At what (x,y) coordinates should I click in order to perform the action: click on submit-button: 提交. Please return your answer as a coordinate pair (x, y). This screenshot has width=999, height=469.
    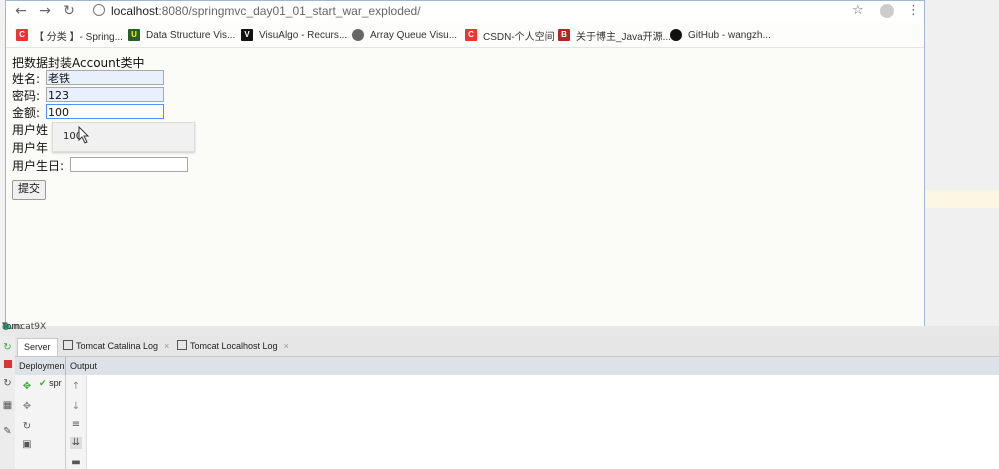
    Looking at the image, I should click on (29, 190).